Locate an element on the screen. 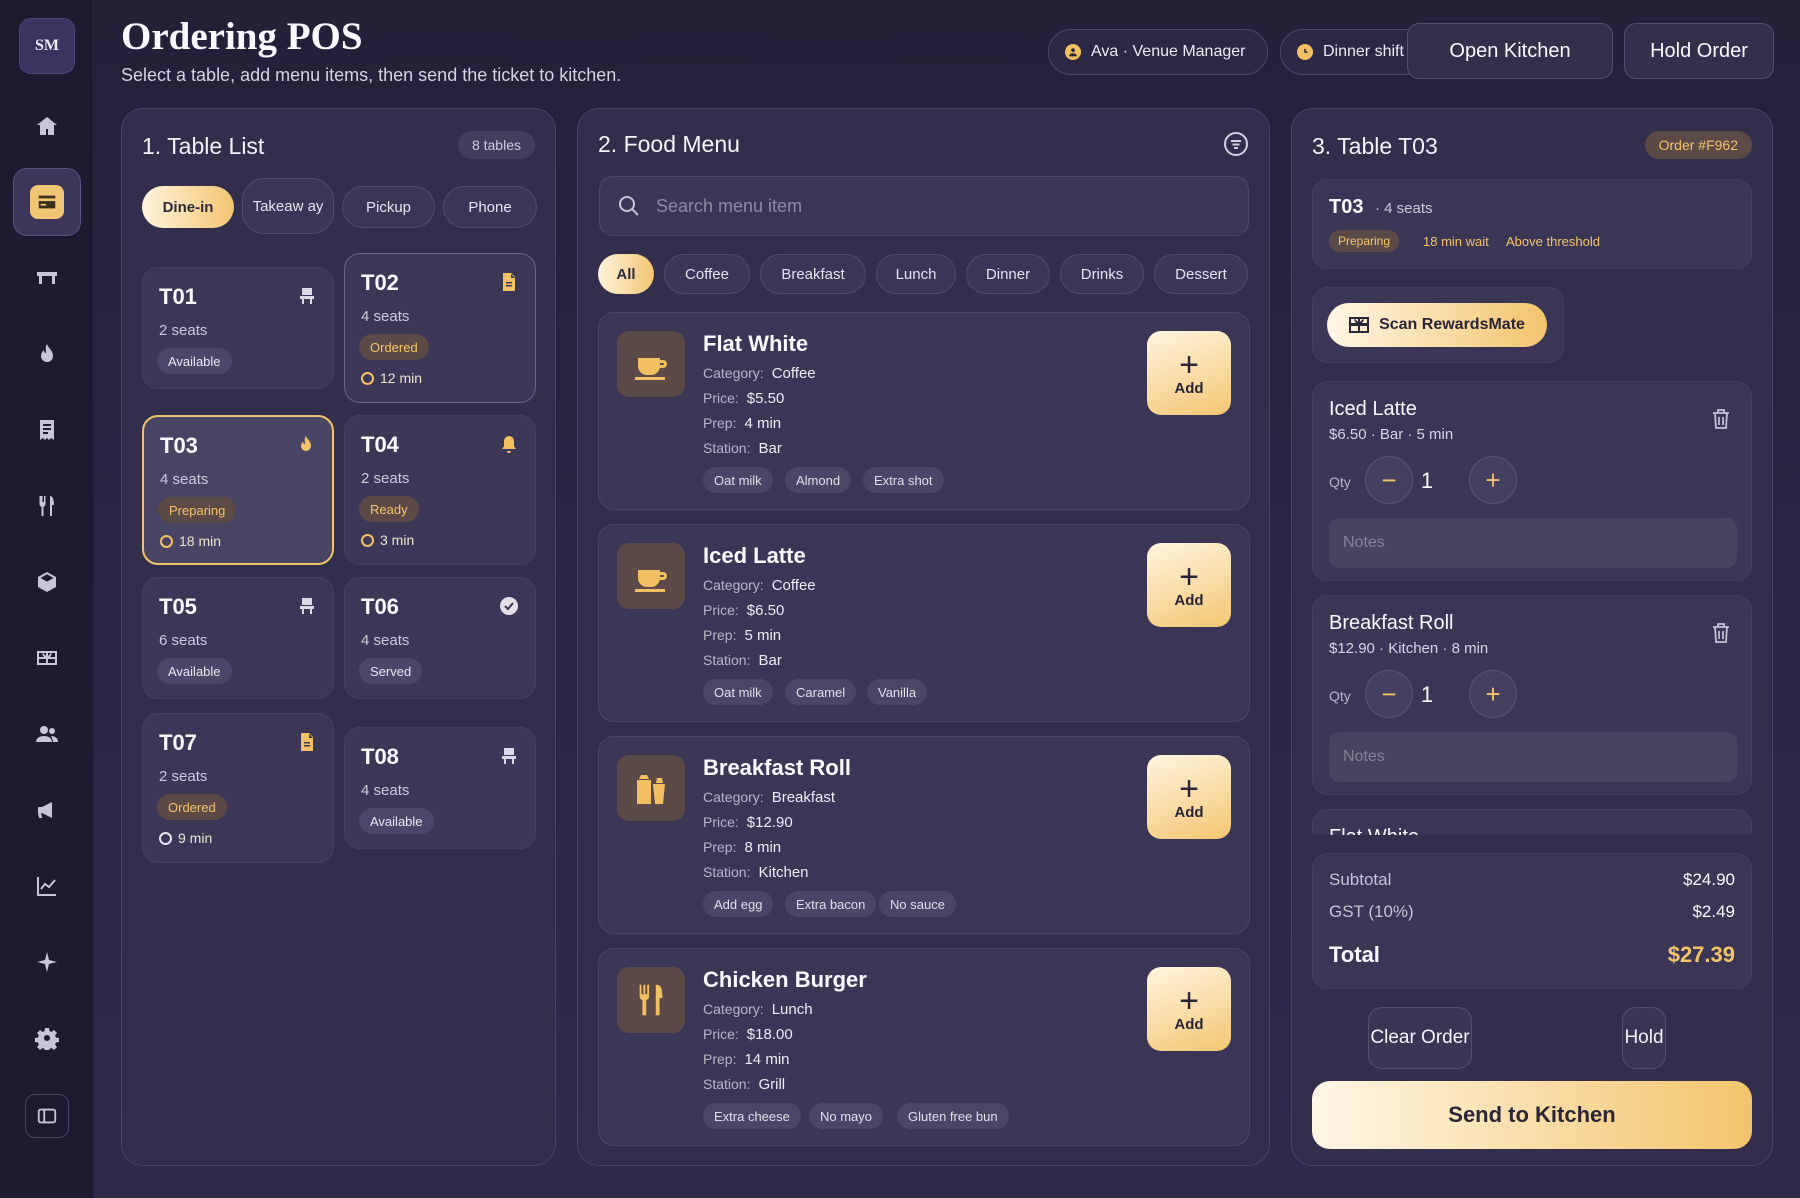 This screenshot has height=1198, width=1800. modifier-tag: Almond is located at coordinates (818, 480).